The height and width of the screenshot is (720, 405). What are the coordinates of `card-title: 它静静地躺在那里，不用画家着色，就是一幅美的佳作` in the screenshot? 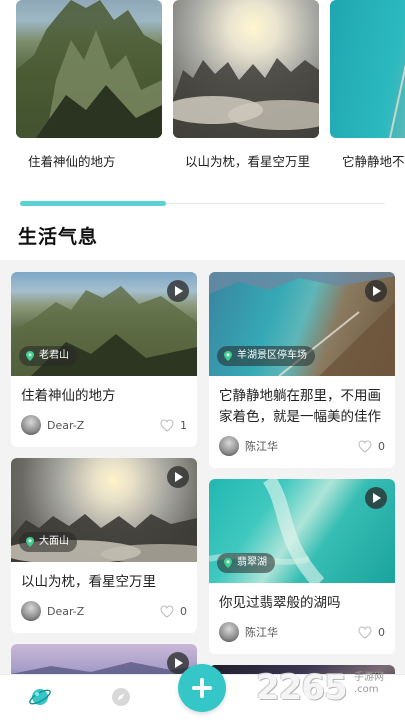 It's located at (300, 406).